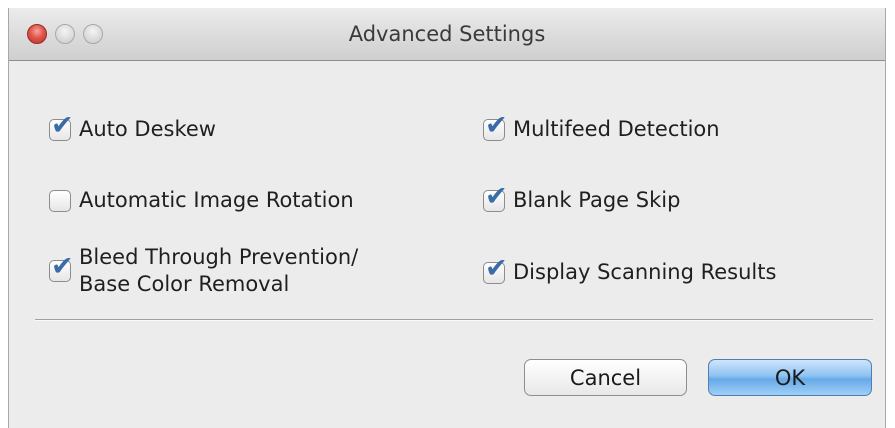  I want to click on window-title: Advanced Settings, so click(447, 34).